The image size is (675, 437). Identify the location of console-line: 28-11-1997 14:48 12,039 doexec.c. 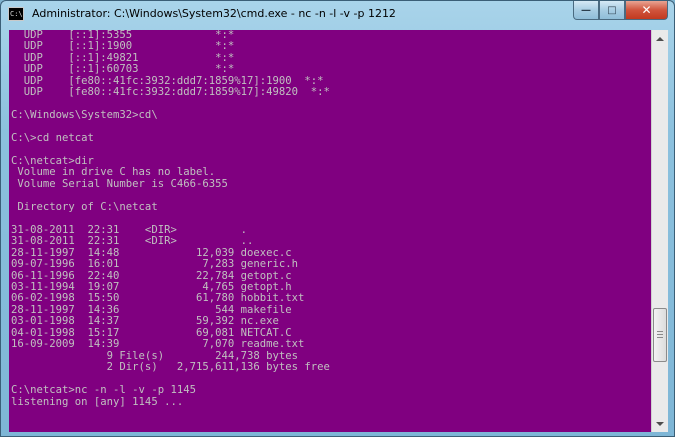
(151, 252).